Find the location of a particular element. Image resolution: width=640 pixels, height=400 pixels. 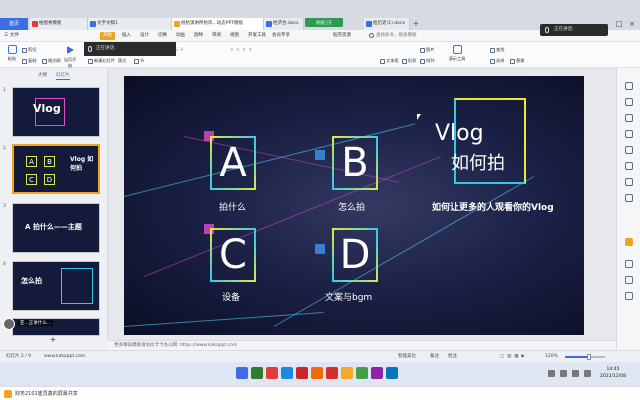

menu-animation: 动画 is located at coordinates (180, 36).